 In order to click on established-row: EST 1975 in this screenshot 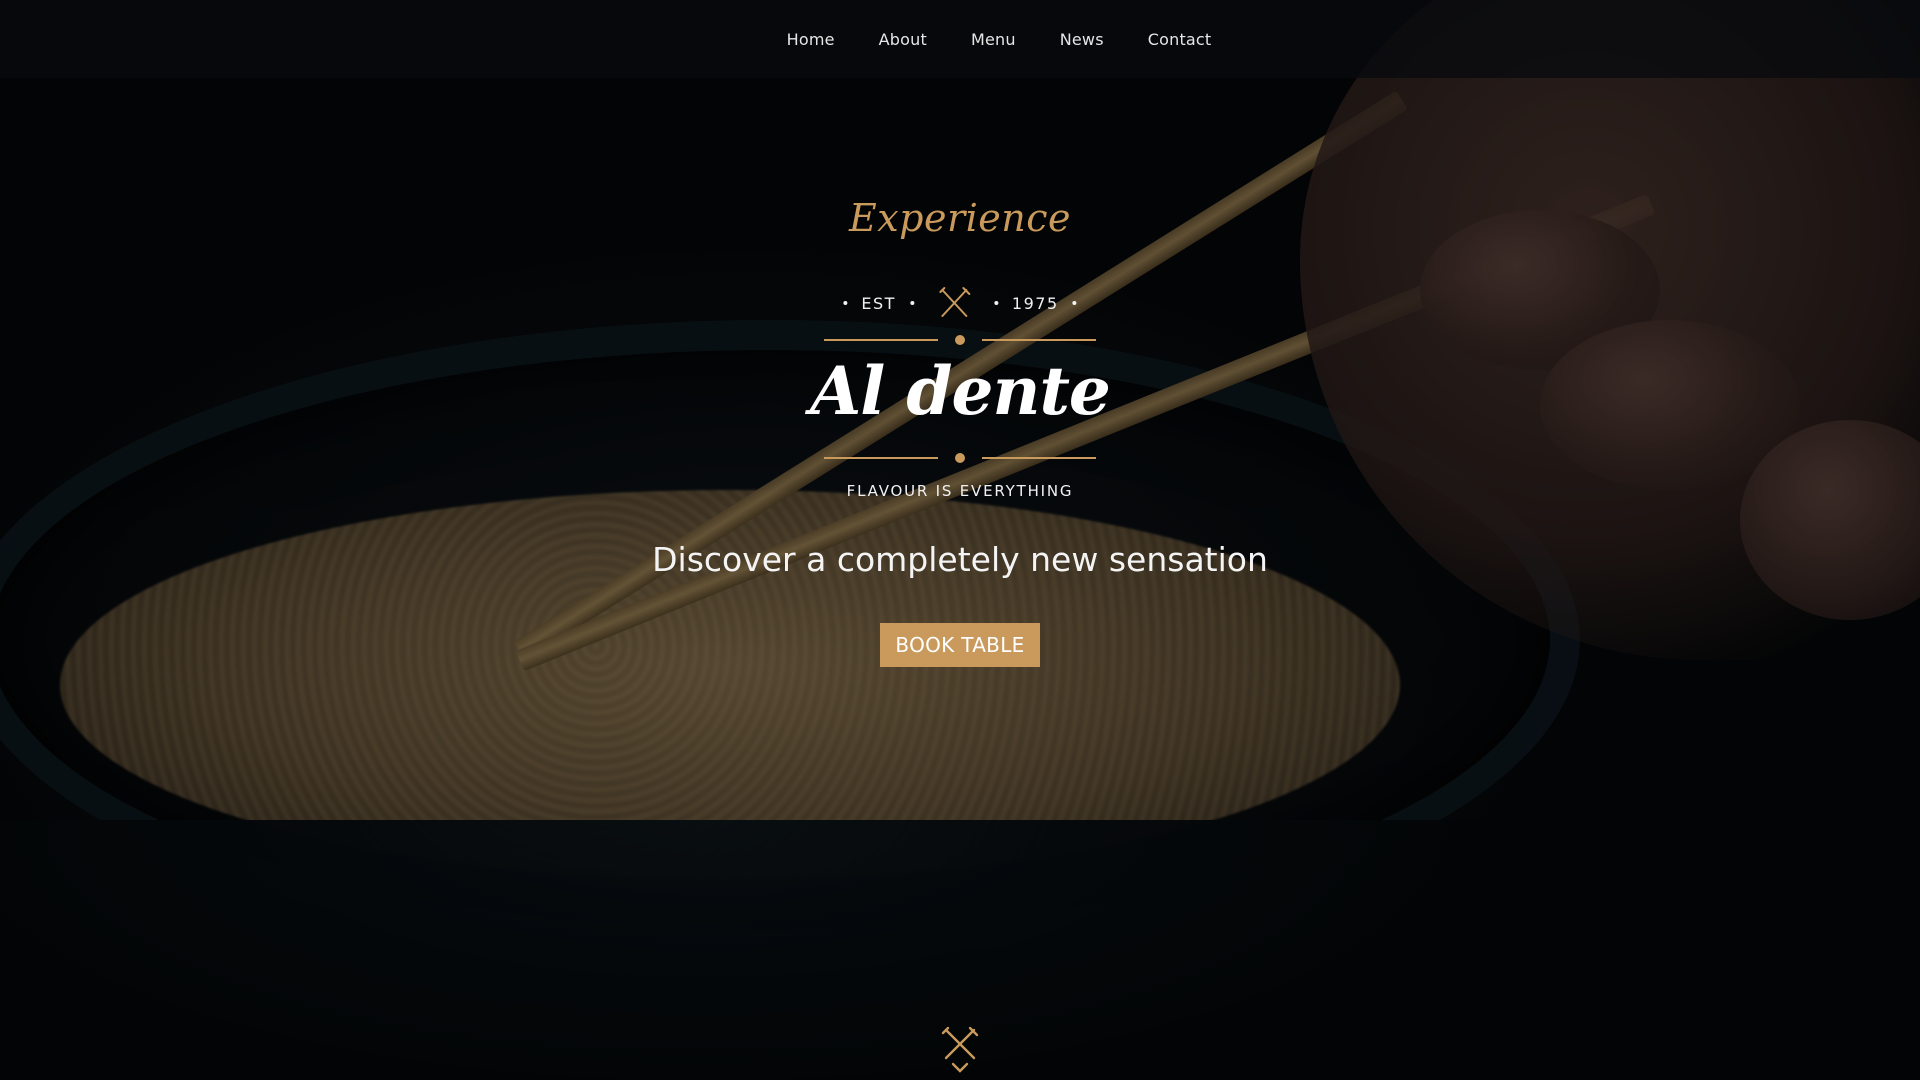, I will do `click(960, 303)`.